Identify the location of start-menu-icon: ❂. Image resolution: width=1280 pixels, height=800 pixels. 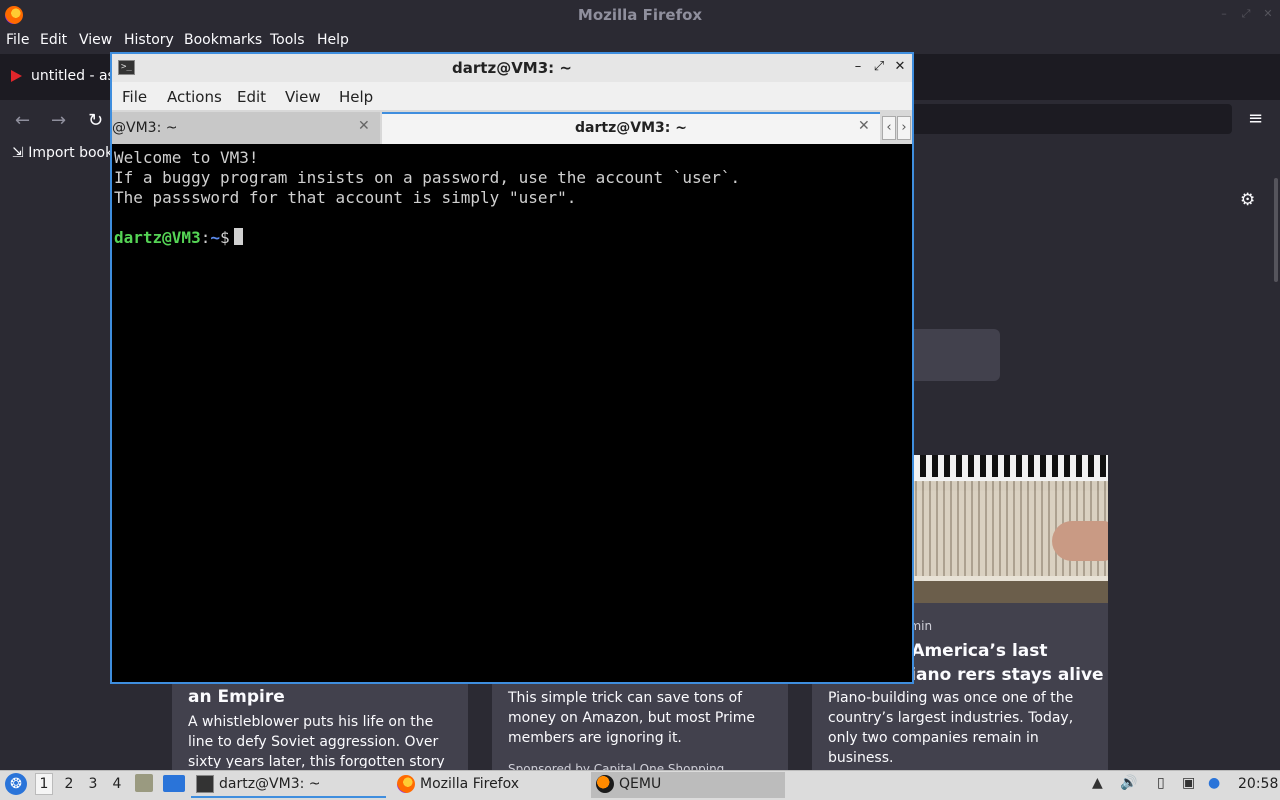
(16, 784).